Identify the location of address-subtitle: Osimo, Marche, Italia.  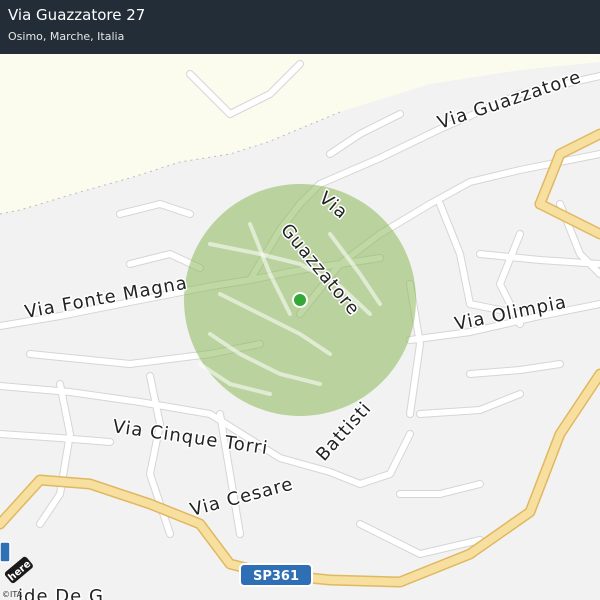
(66, 36).